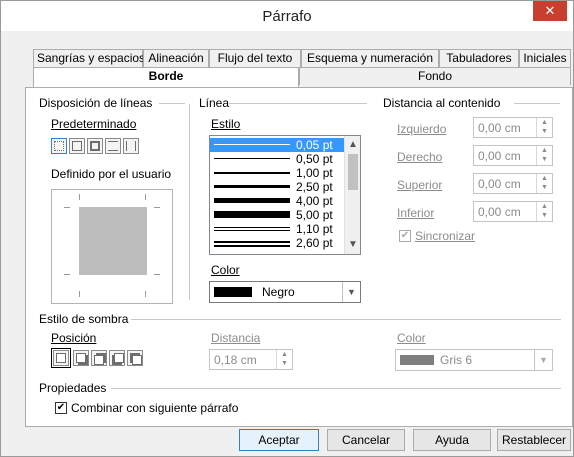  I want to click on line-title: Línea, so click(214, 103).